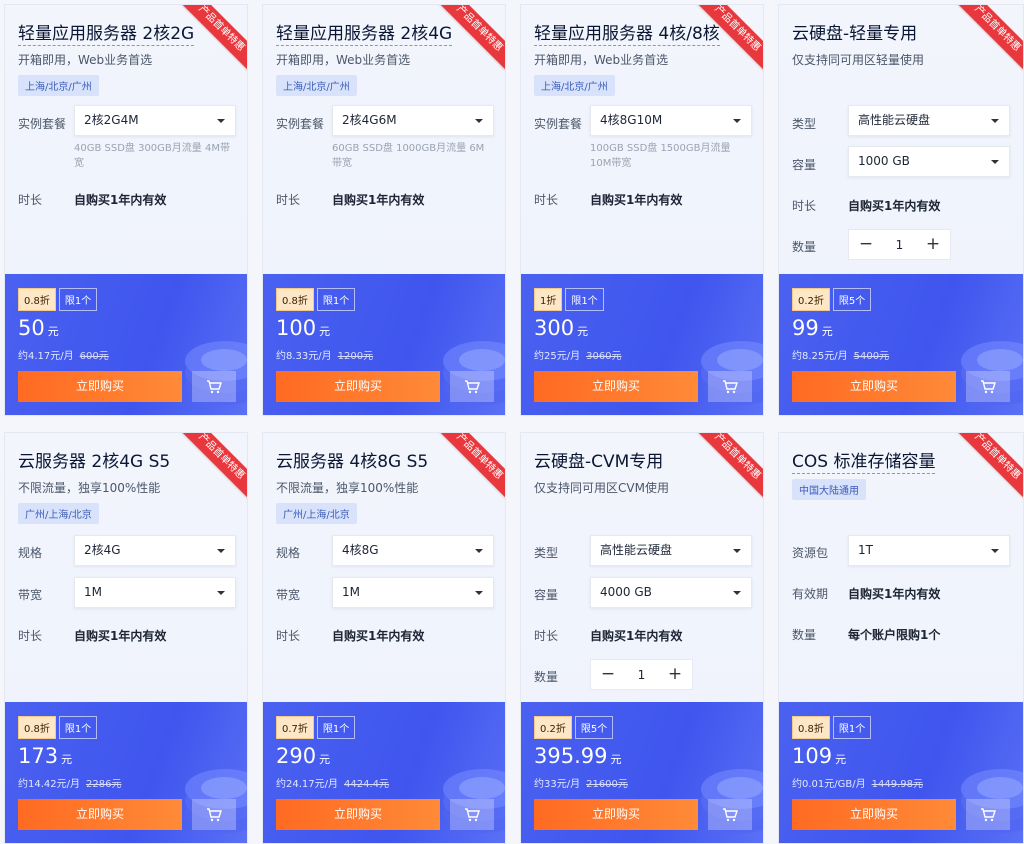  Describe the element at coordinates (864, 460) in the screenshot. I see `card-title: COS 标准存储容量` at that location.